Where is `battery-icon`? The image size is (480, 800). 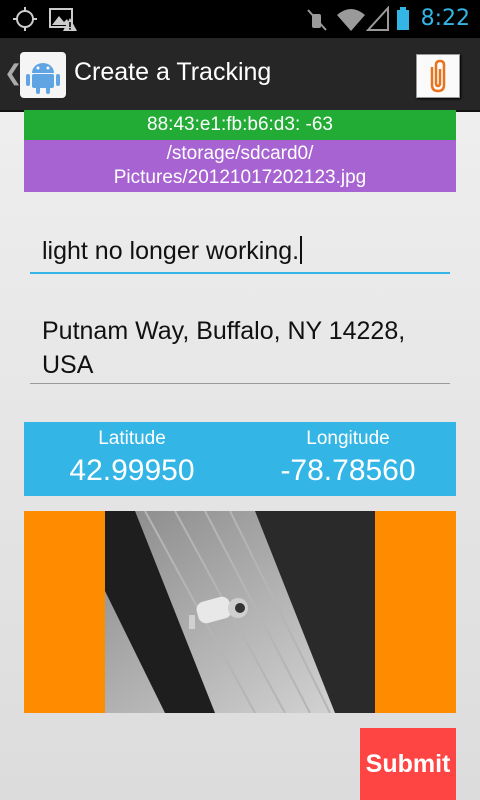
battery-icon is located at coordinates (403, 18).